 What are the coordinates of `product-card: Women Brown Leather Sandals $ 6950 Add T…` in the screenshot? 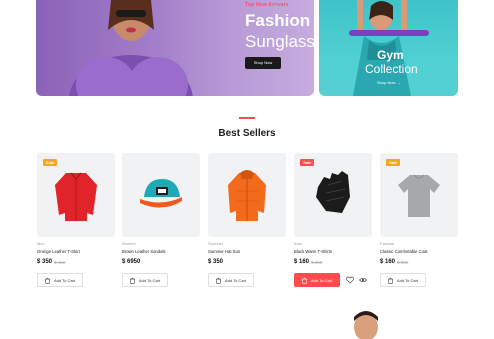 It's located at (161, 220).